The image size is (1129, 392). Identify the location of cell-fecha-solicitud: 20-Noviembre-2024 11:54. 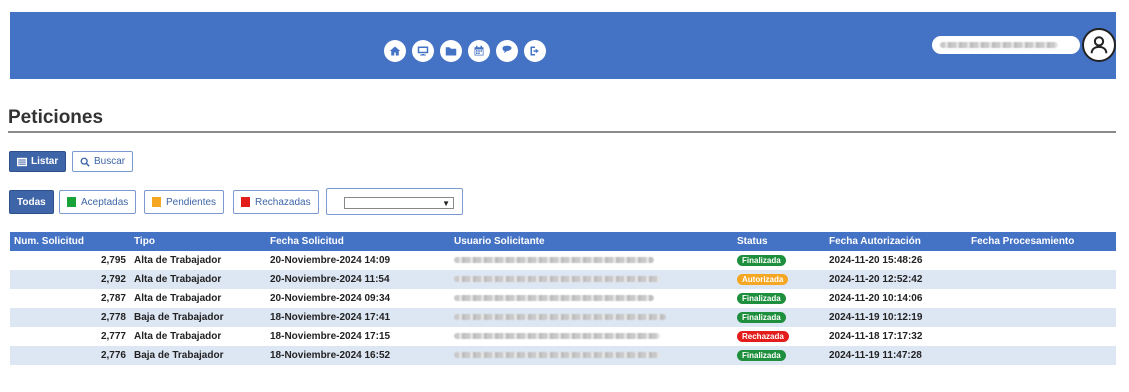
(330, 279).